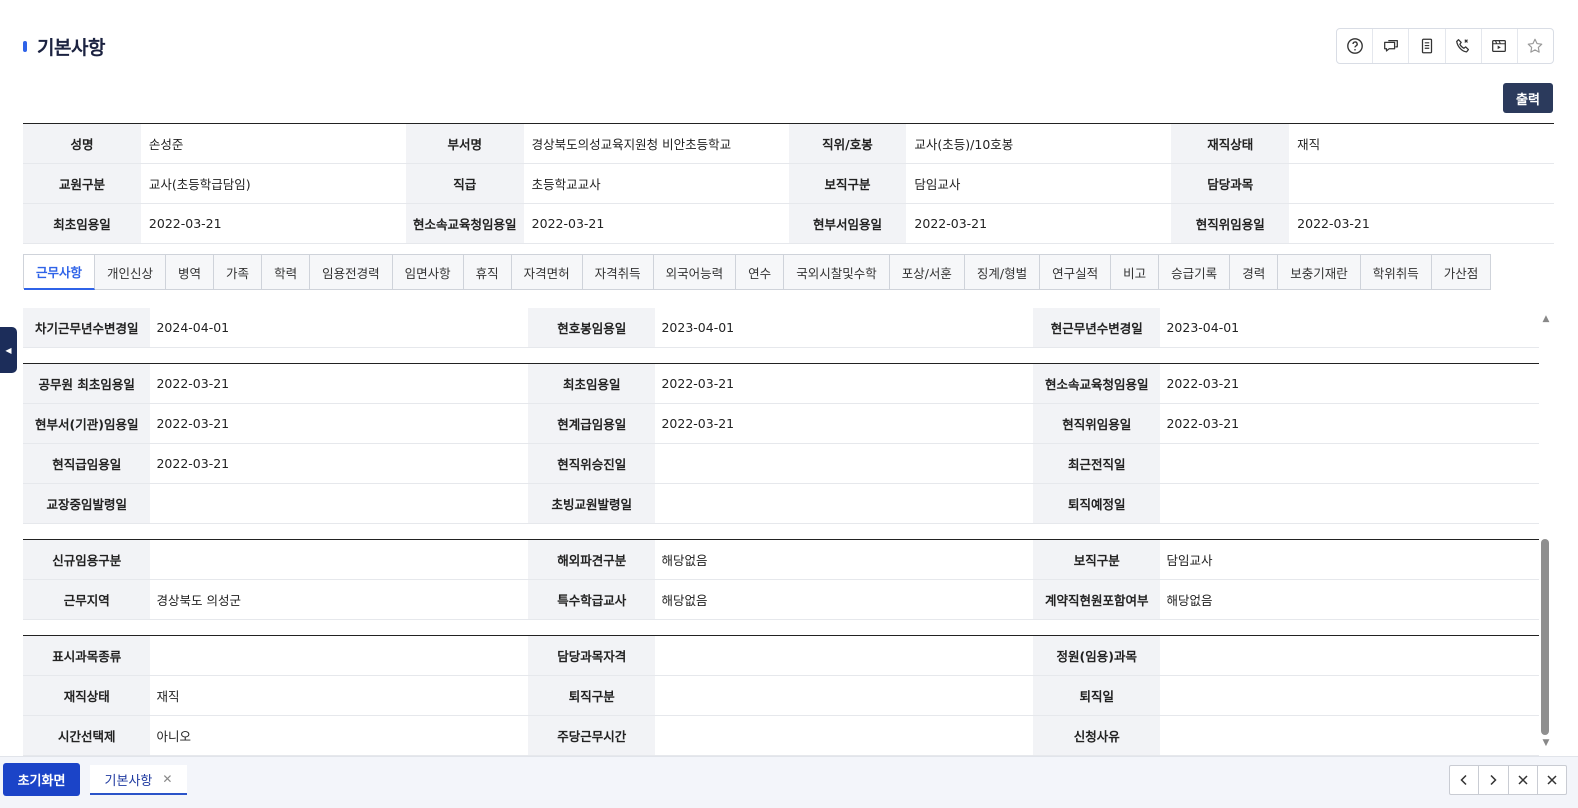  Describe the element at coordinates (1076, 272) in the screenshot. I see `tab-15: 연구실적` at that location.